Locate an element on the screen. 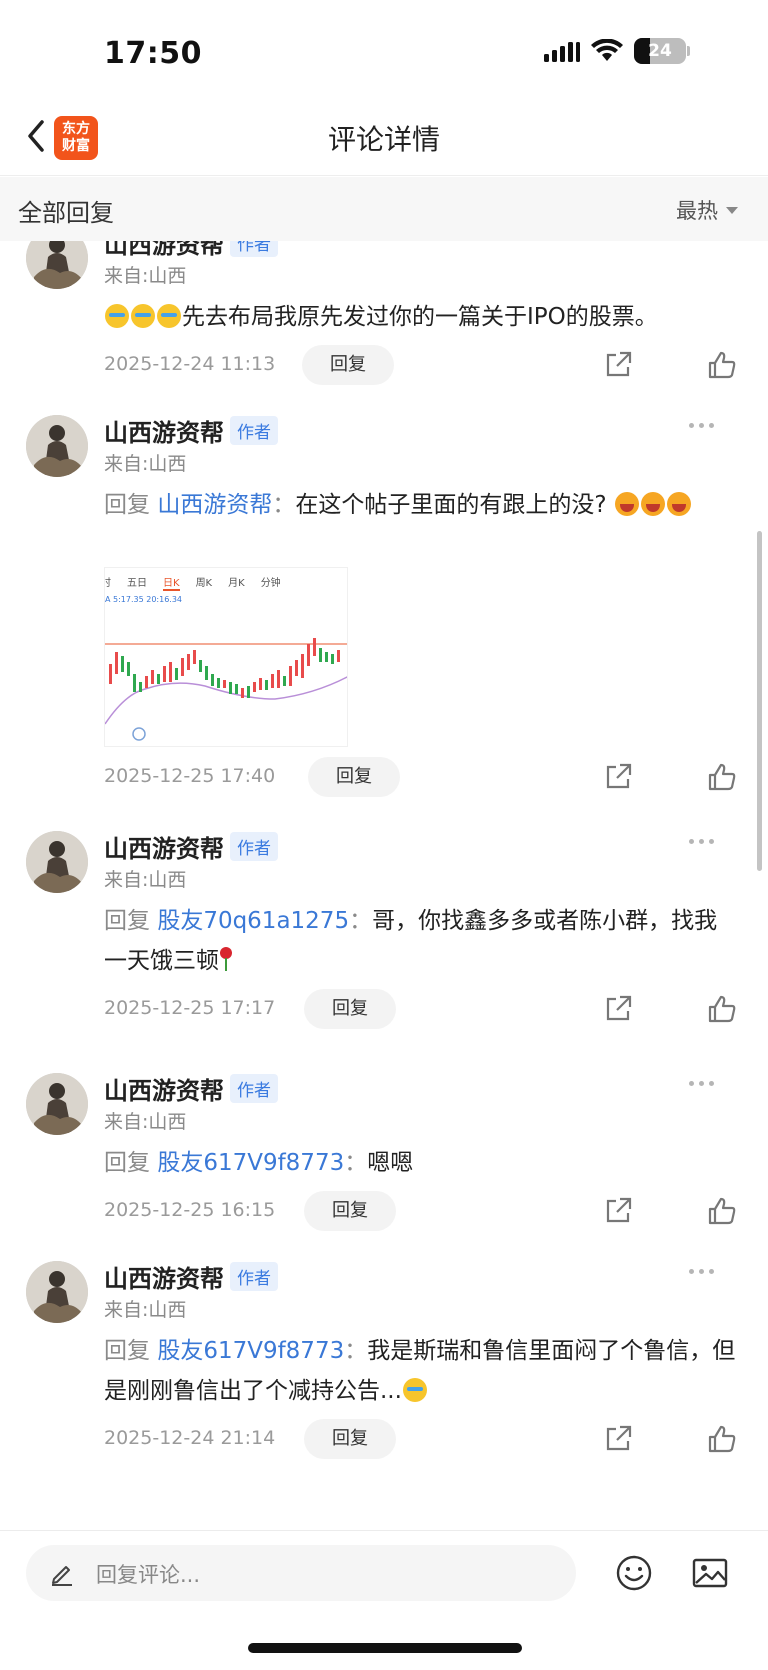 The height and width of the screenshot is (1670, 768). sort-label: 最热 is located at coordinates (697, 211).